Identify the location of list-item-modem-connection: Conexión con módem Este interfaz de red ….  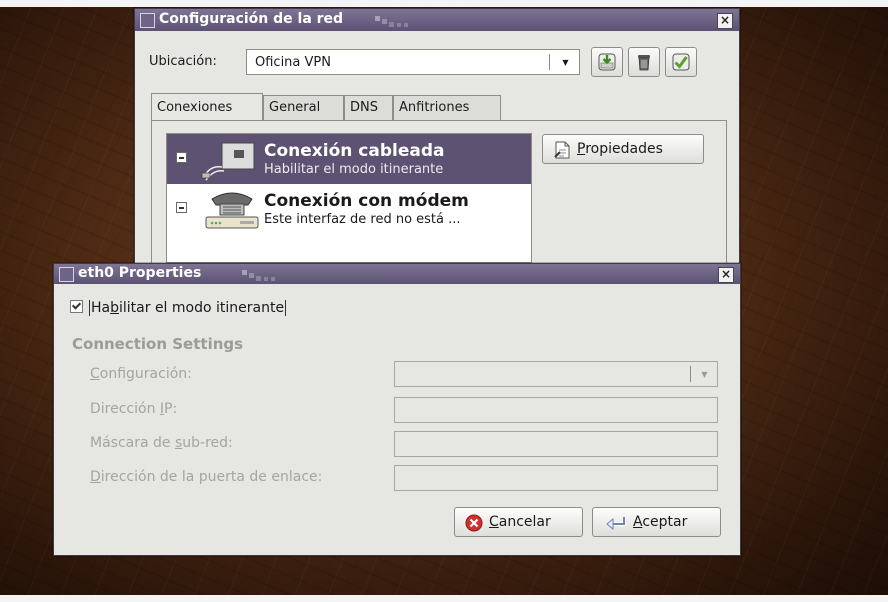
(349, 209).